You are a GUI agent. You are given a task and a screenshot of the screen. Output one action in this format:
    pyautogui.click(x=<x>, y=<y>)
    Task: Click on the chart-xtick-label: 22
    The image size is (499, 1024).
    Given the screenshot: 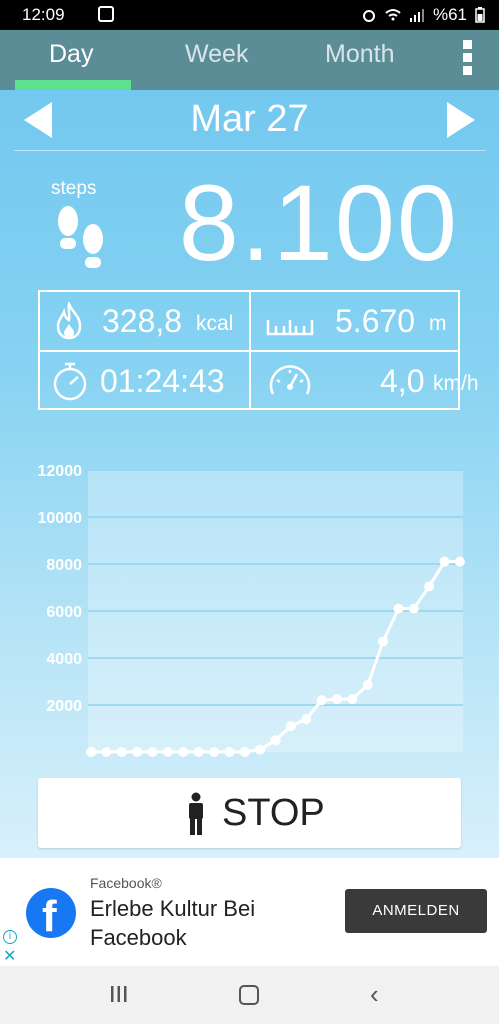 What is the action you would take?
    pyautogui.click(x=429, y=769)
    